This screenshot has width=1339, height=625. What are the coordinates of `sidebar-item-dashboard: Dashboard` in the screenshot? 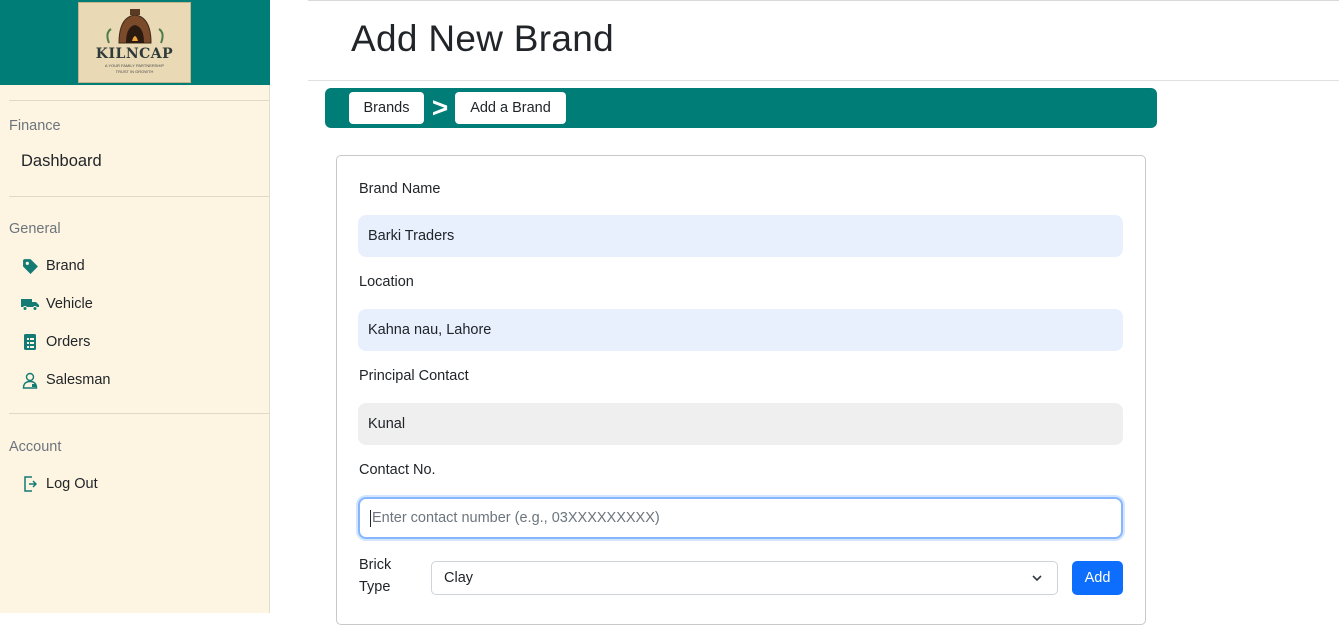 It's located at (61, 161).